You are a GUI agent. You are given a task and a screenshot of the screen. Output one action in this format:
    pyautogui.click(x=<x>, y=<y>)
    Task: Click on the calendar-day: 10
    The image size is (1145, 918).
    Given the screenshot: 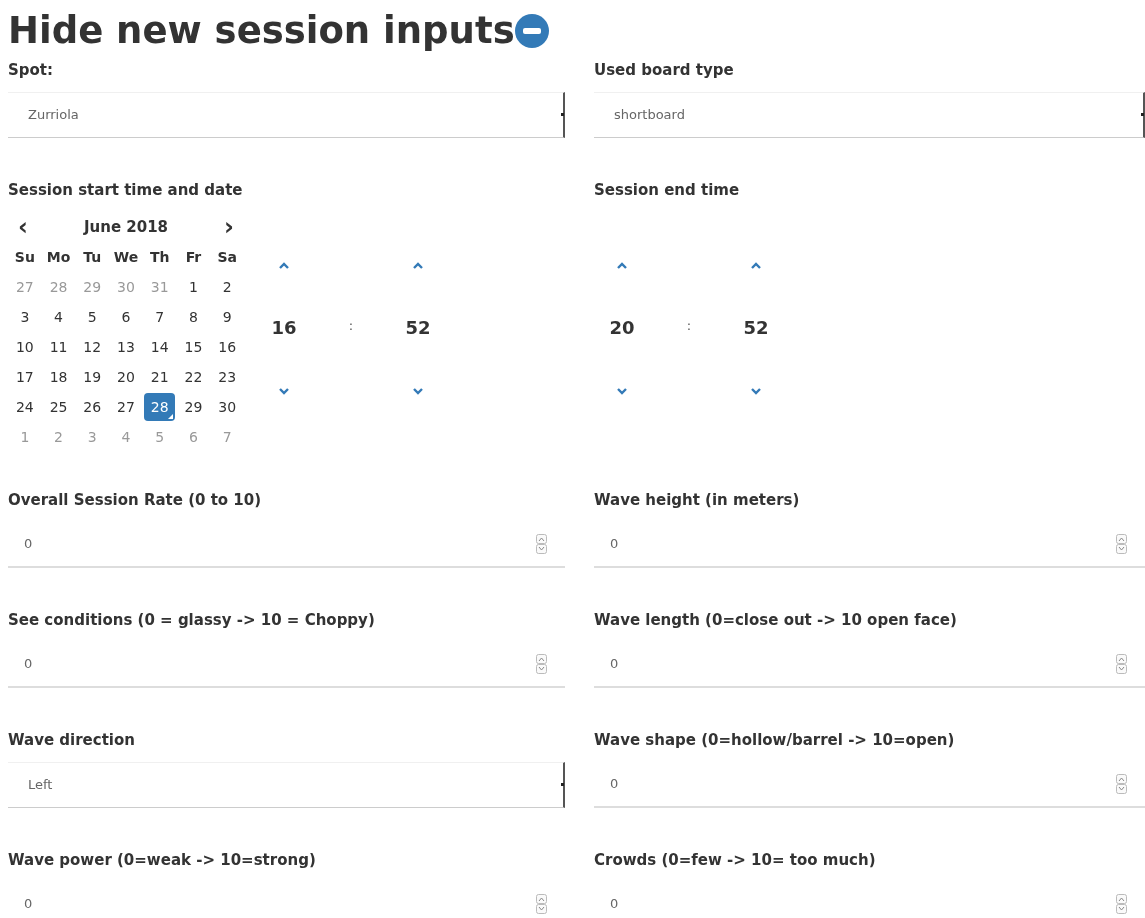 What is the action you would take?
    pyautogui.click(x=25, y=347)
    